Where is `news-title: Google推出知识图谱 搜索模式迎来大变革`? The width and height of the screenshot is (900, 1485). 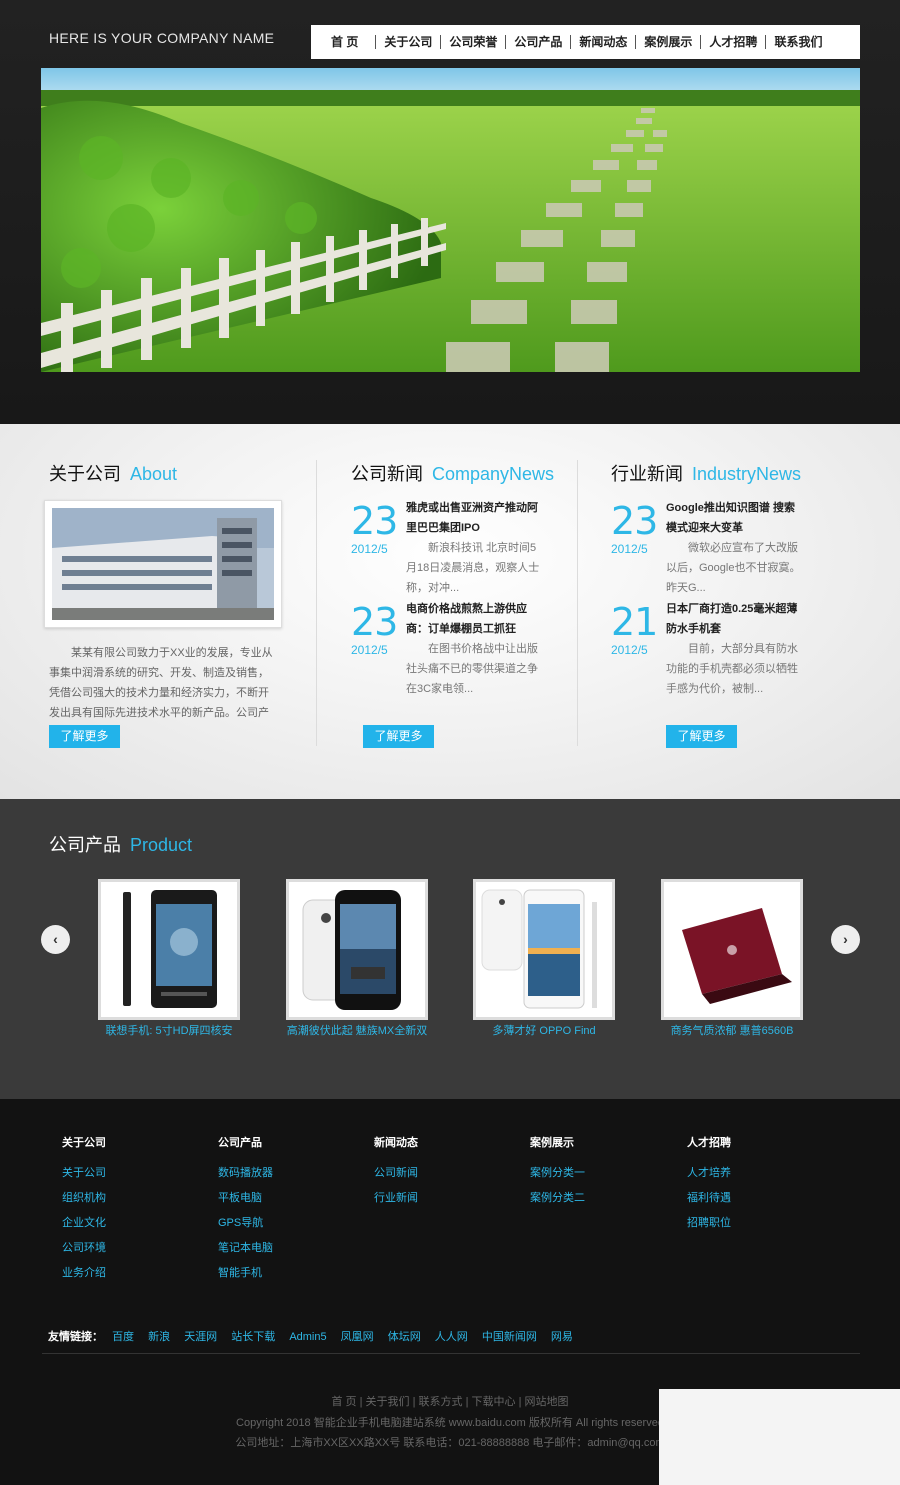
news-title: Google推出知识图谱 搜索模式迎来大变革 is located at coordinates (733, 518).